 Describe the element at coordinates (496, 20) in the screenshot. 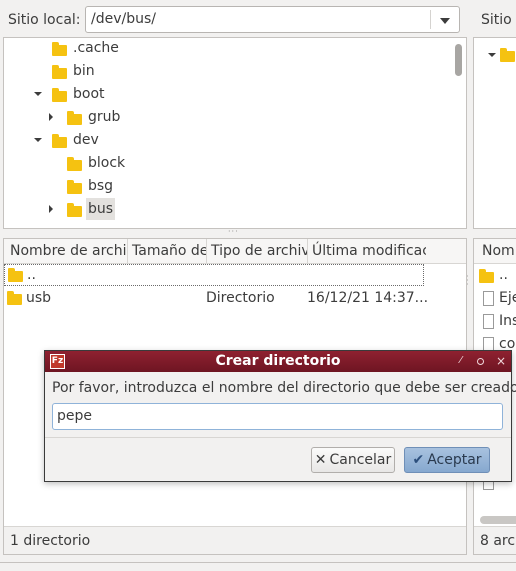

I see `remote-site-label: Sitio` at that location.